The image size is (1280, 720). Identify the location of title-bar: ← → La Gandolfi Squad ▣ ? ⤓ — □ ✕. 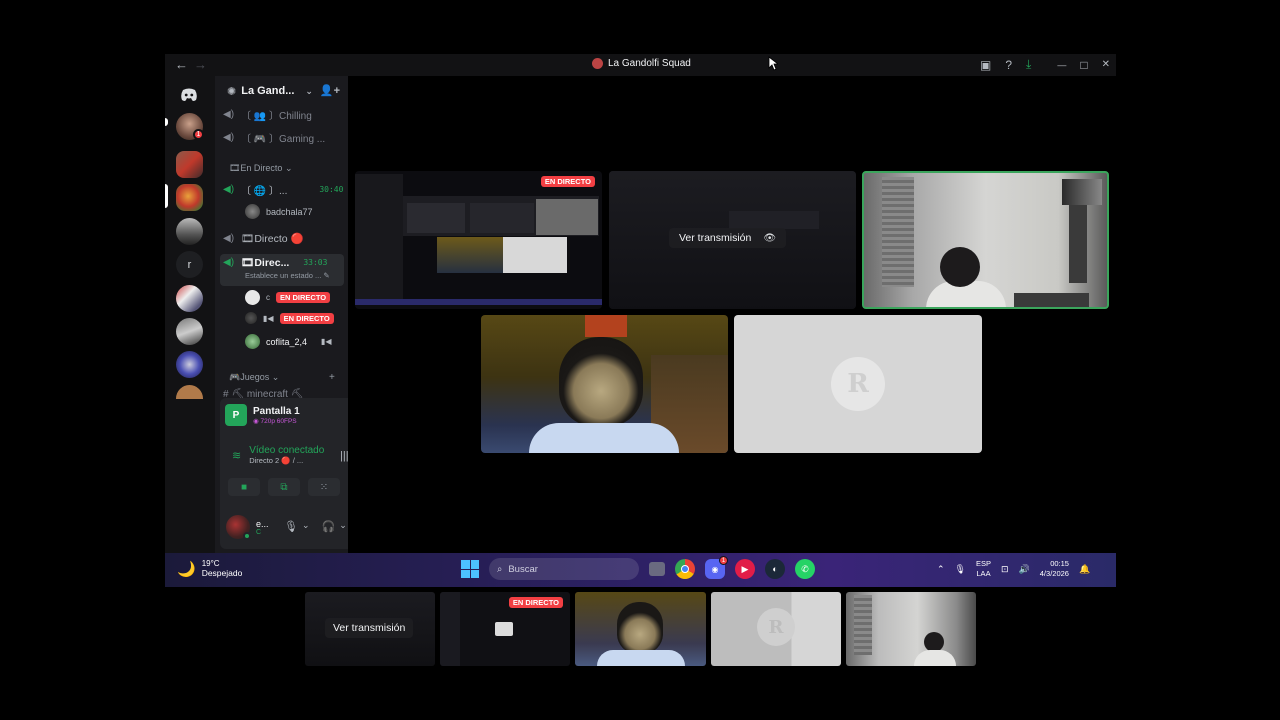
(640, 65).